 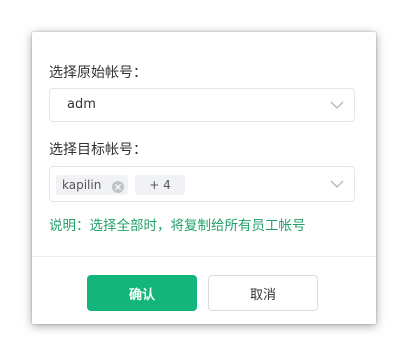 I want to click on target-tag-kapilin: kapilin, so click(x=92, y=185).